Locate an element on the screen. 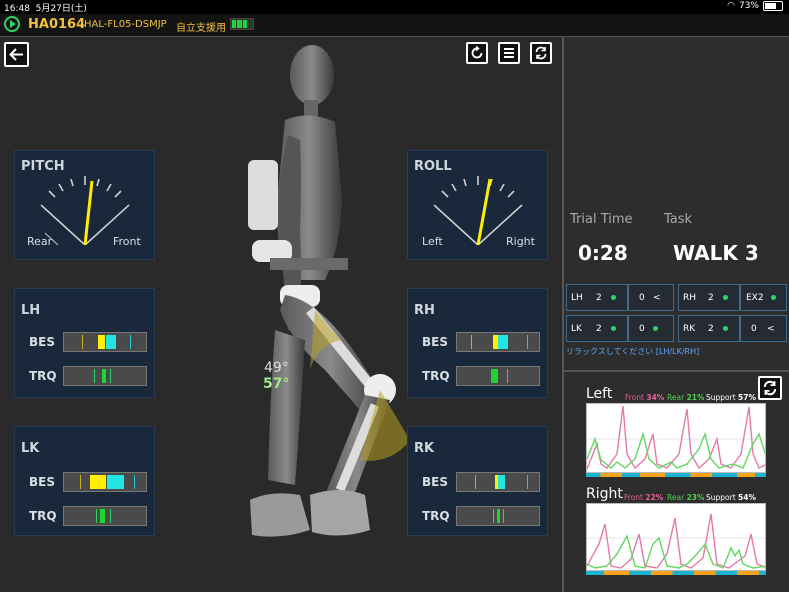  reset-view-button is located at coordinates (477, 53).